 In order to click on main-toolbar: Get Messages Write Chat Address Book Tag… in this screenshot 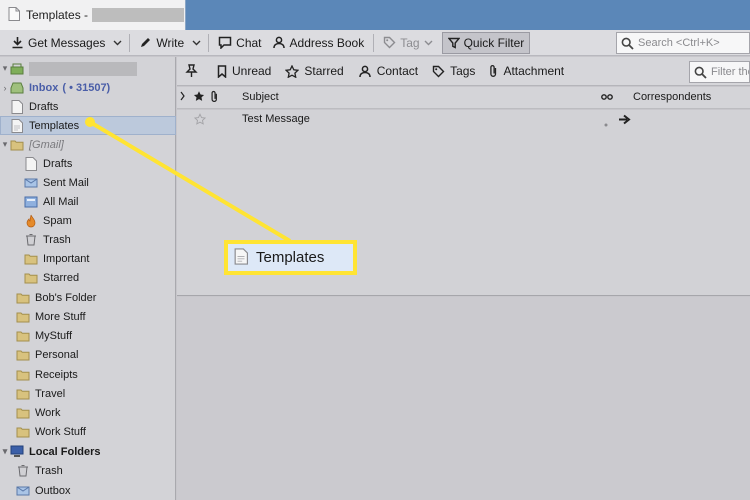, I will do `click(375, 43)`.